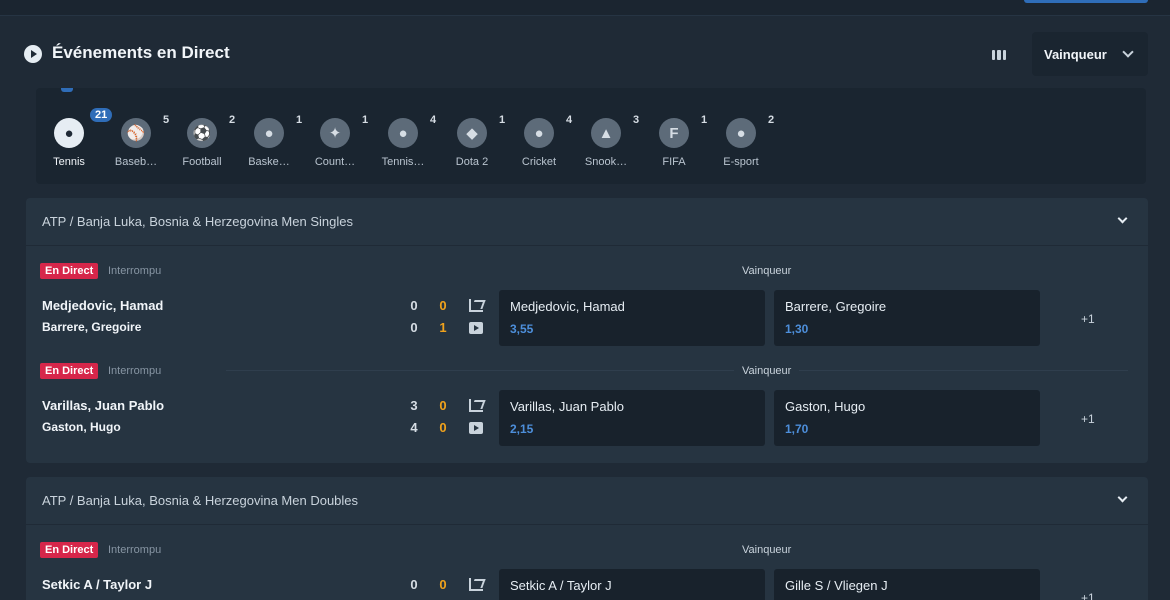 The height and width of the screenshot is (600, 1170). What do you see at coordinates (67, 90) in the screenshot?
I see `active-sport-indicator` at bounding box center [67, 90].